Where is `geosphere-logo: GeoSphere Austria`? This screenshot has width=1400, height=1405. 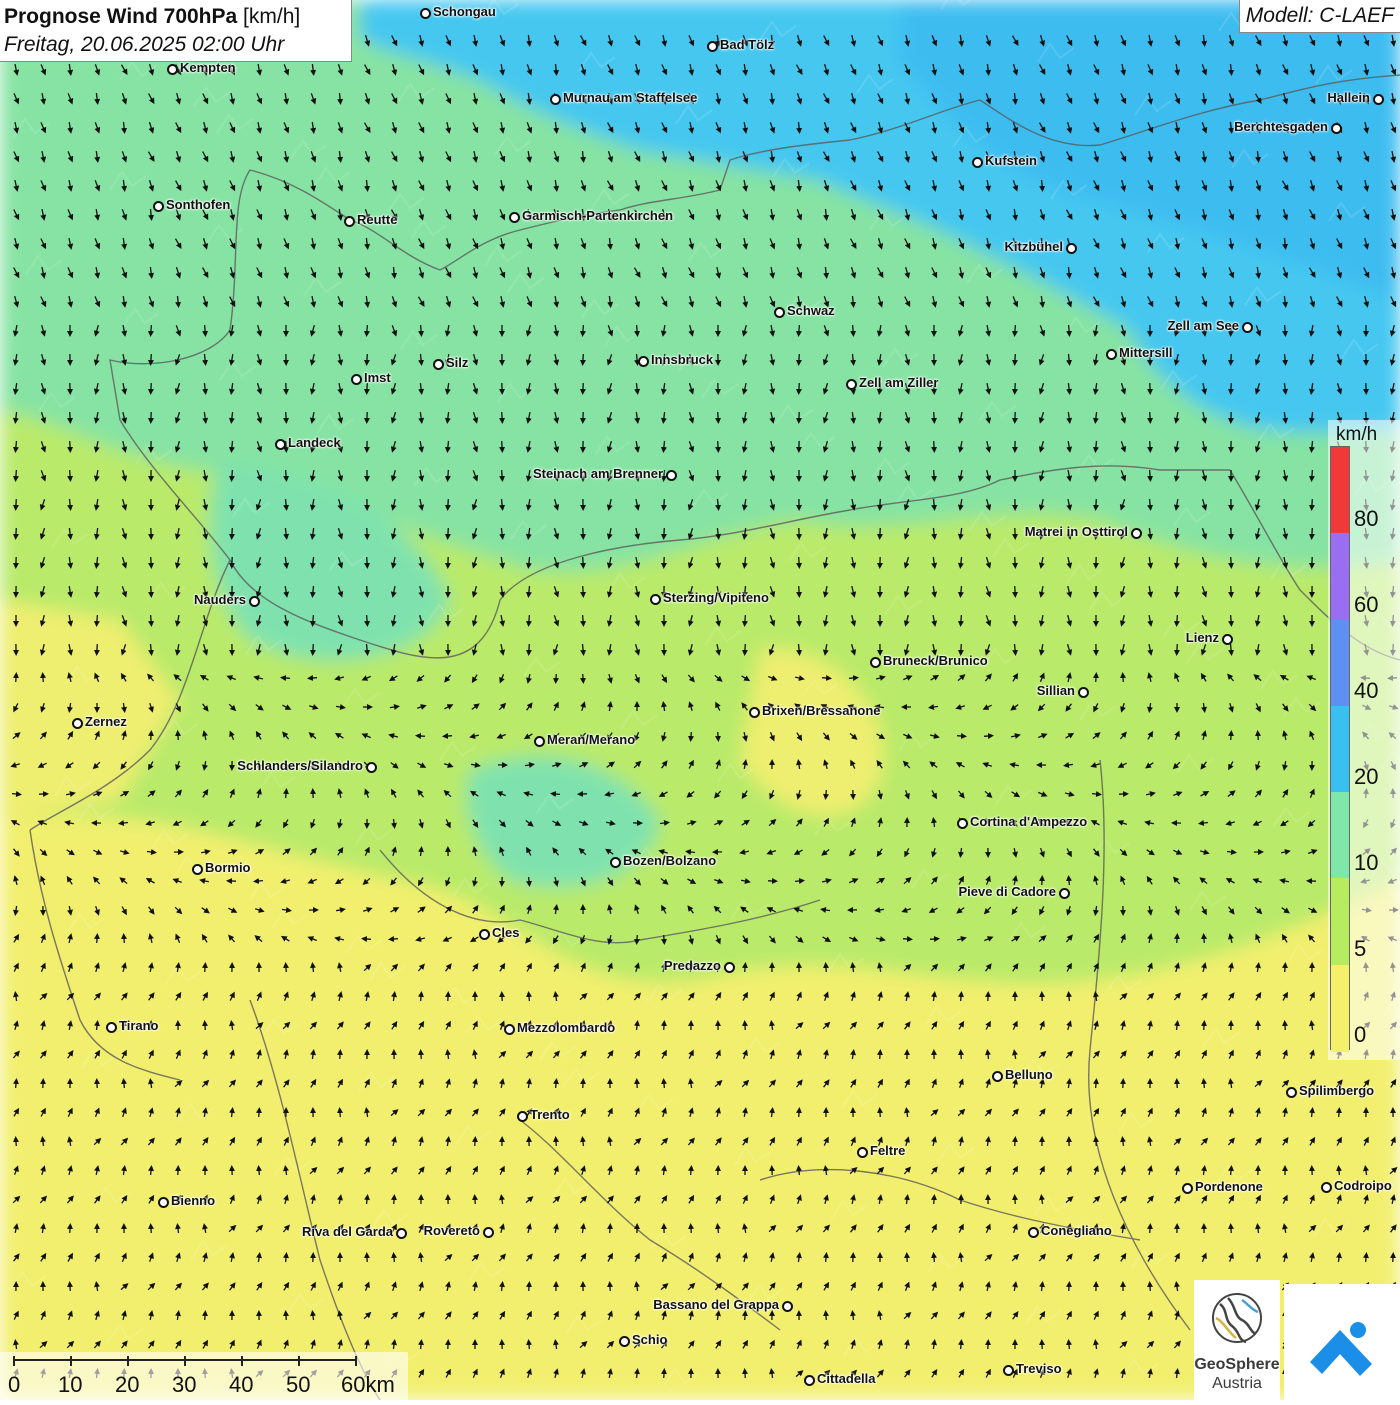 geosphere-logo: GeoSphere Austria is located at coordinates (1237, 1340).